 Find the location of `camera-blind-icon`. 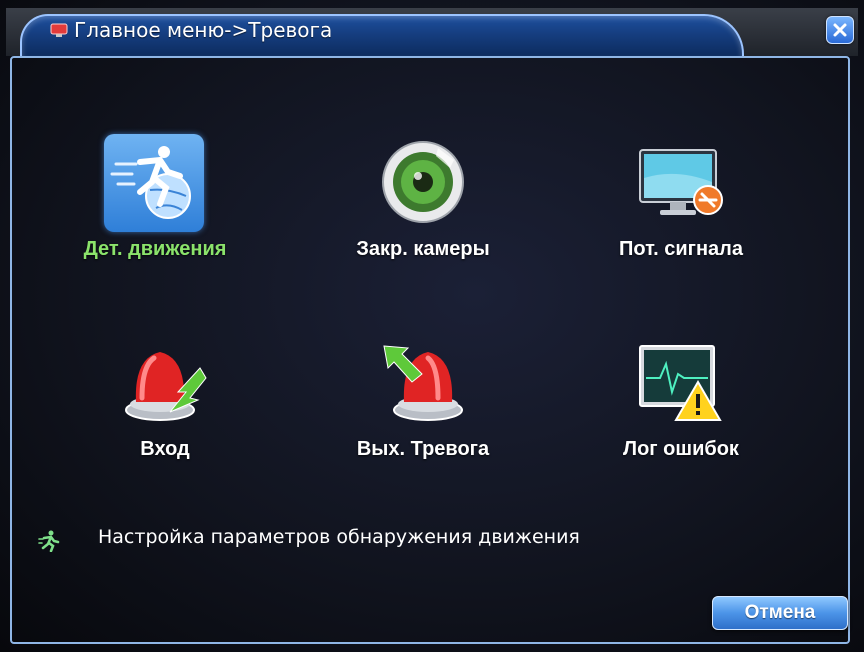

camera-blind-icon is located at coordinates (423, 183).